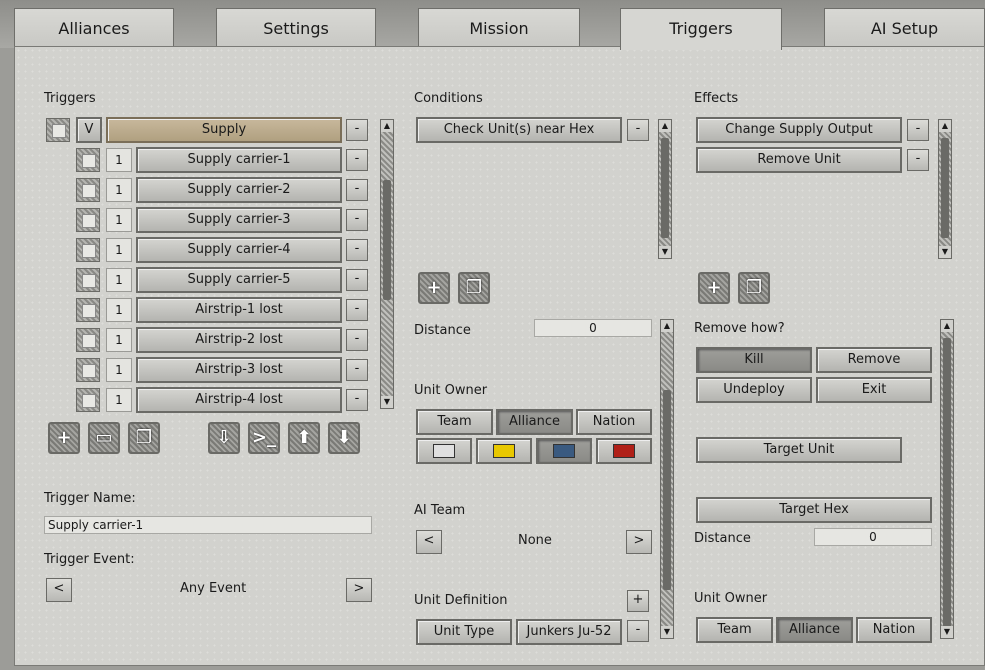 This screenshot has width=985, height=670. What do you see at coordinates (239, 340) in the screenshot?
I see `trigger-item: Airstrip-2 lost` at bounding box center [239, 340].